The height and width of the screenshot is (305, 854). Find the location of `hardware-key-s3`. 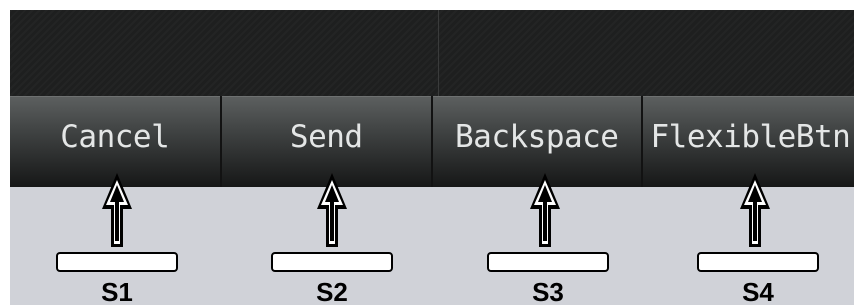

hardware-key-s3 is located at coordinates (548, 262).